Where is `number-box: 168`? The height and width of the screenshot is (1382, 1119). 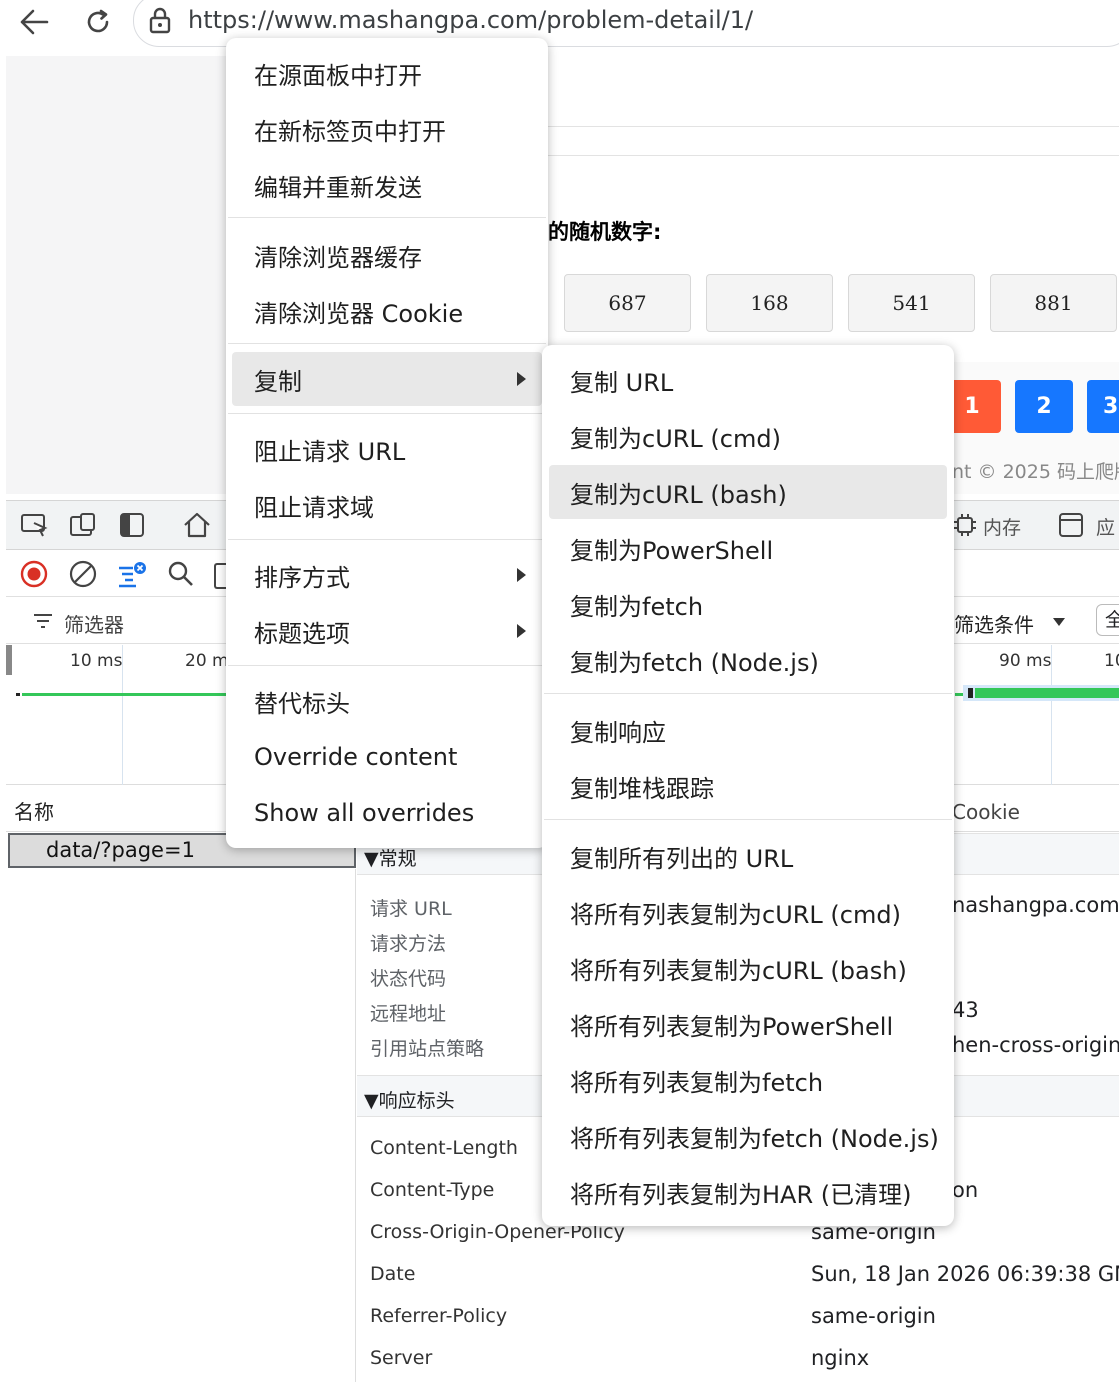 number-box: 168 is located at coordinates (769, 303).